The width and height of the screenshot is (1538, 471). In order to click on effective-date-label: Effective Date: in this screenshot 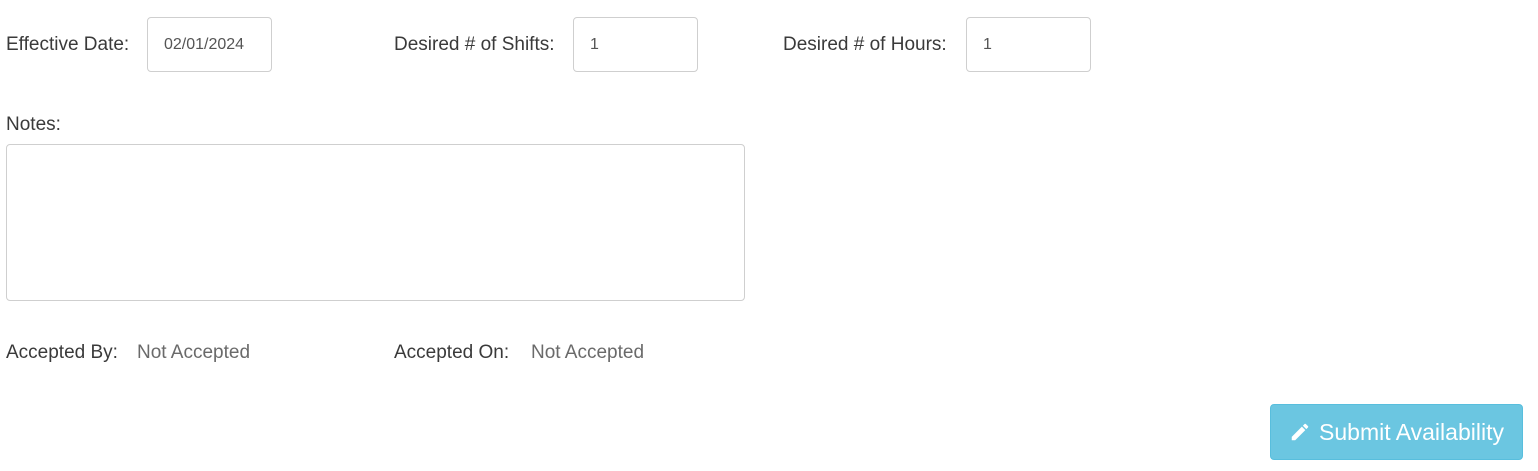, I will do `click(68, 44)`.